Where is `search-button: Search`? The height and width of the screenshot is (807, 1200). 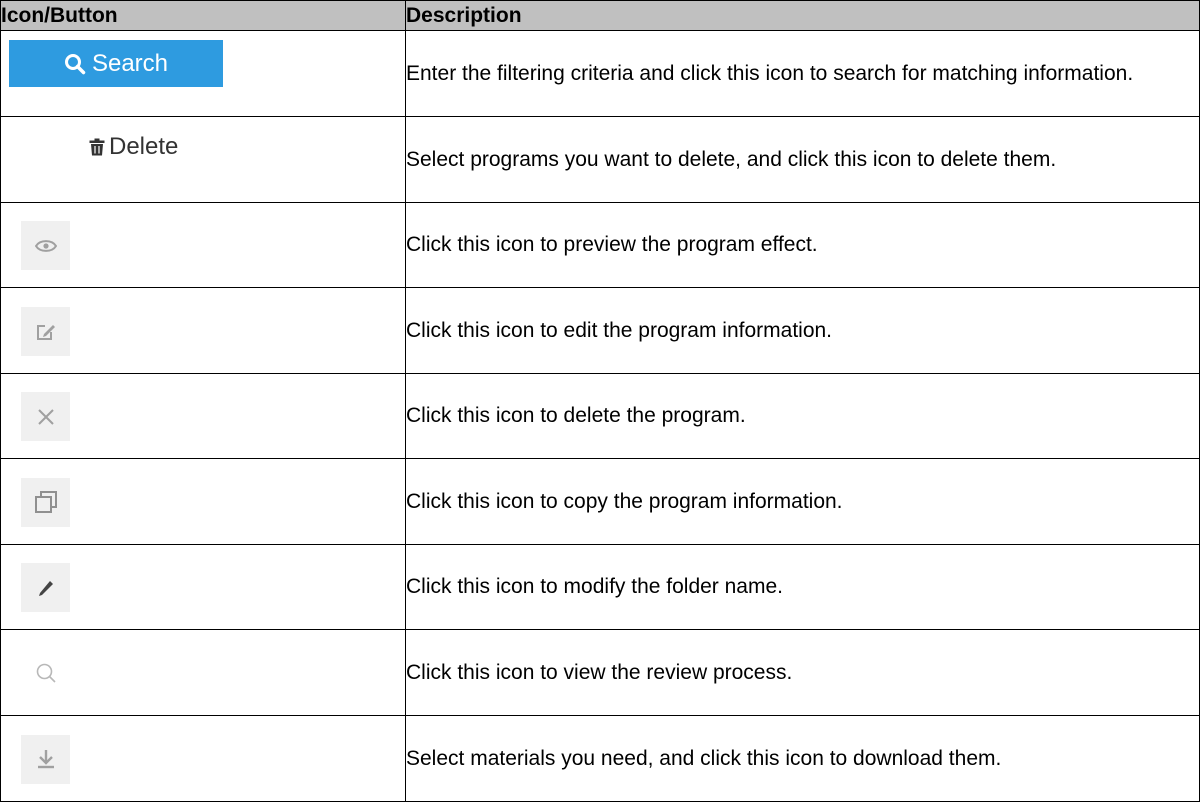
search-button: Search is located at coordinates (116, 63).